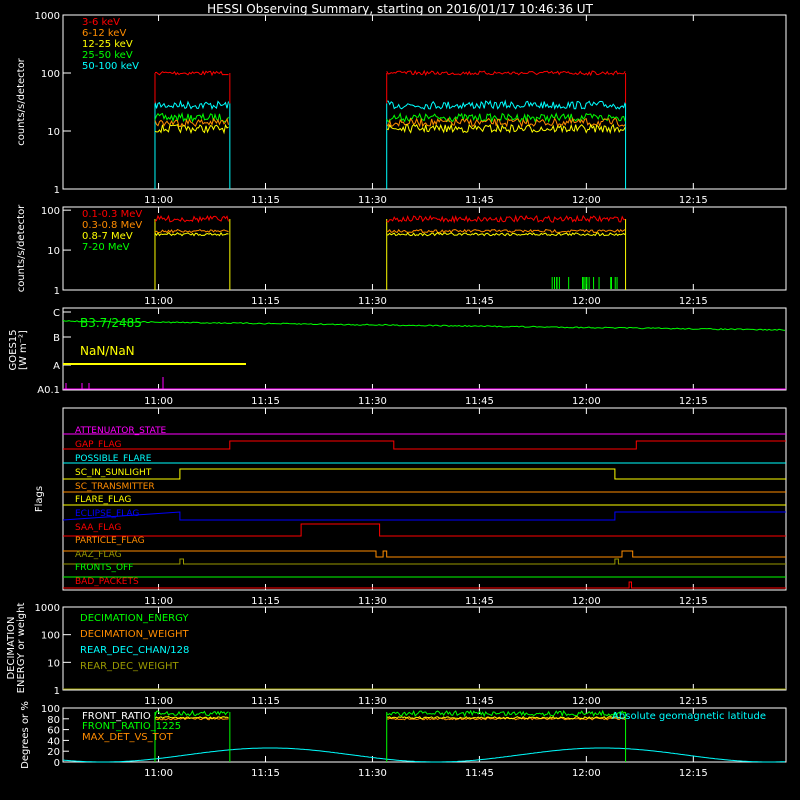 This screenshot has height=800, width=800. What do you see at coordinates (110, 541) in the screenshot?
I see `flag-label-8: PARTICLE_FLAG` at bounding box center [110, 541].